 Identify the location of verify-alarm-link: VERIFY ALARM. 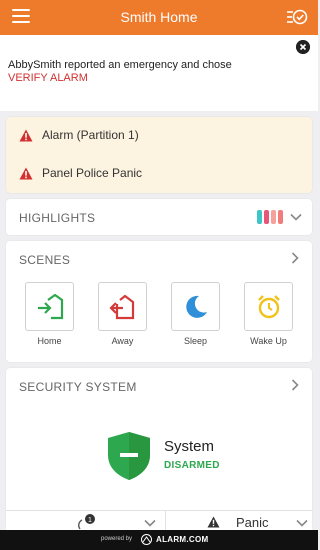
(120, 78).